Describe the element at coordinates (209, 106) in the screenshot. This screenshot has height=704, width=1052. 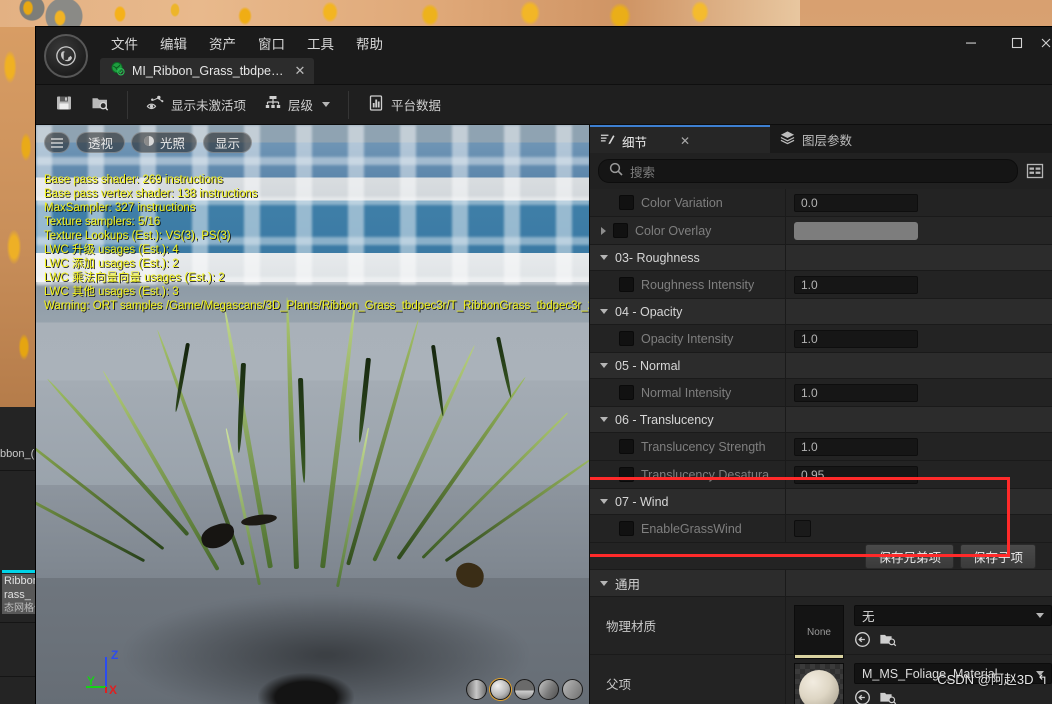
I see `show-inactive-label: 显示未激活项` at that location.